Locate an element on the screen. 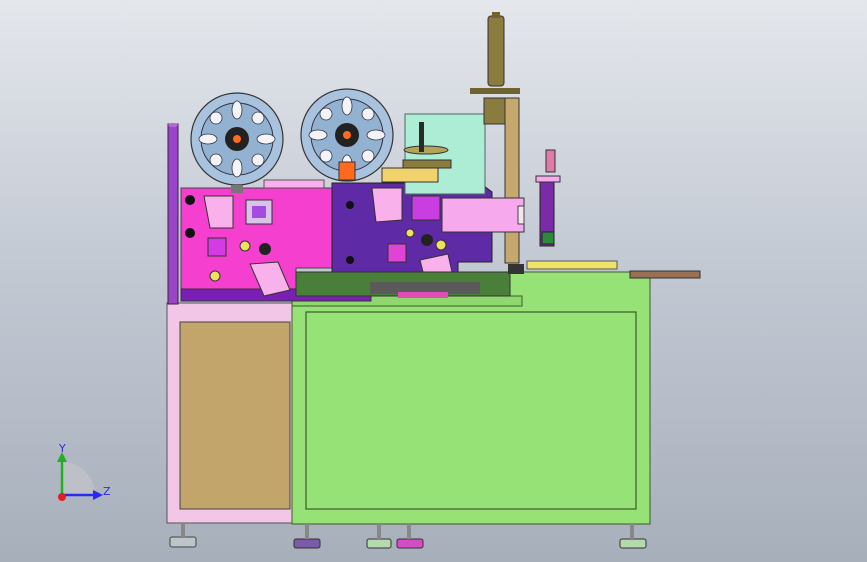 The width and height of the screenshot is (867, 562). right-shelf is located at coordinates (665, 274).